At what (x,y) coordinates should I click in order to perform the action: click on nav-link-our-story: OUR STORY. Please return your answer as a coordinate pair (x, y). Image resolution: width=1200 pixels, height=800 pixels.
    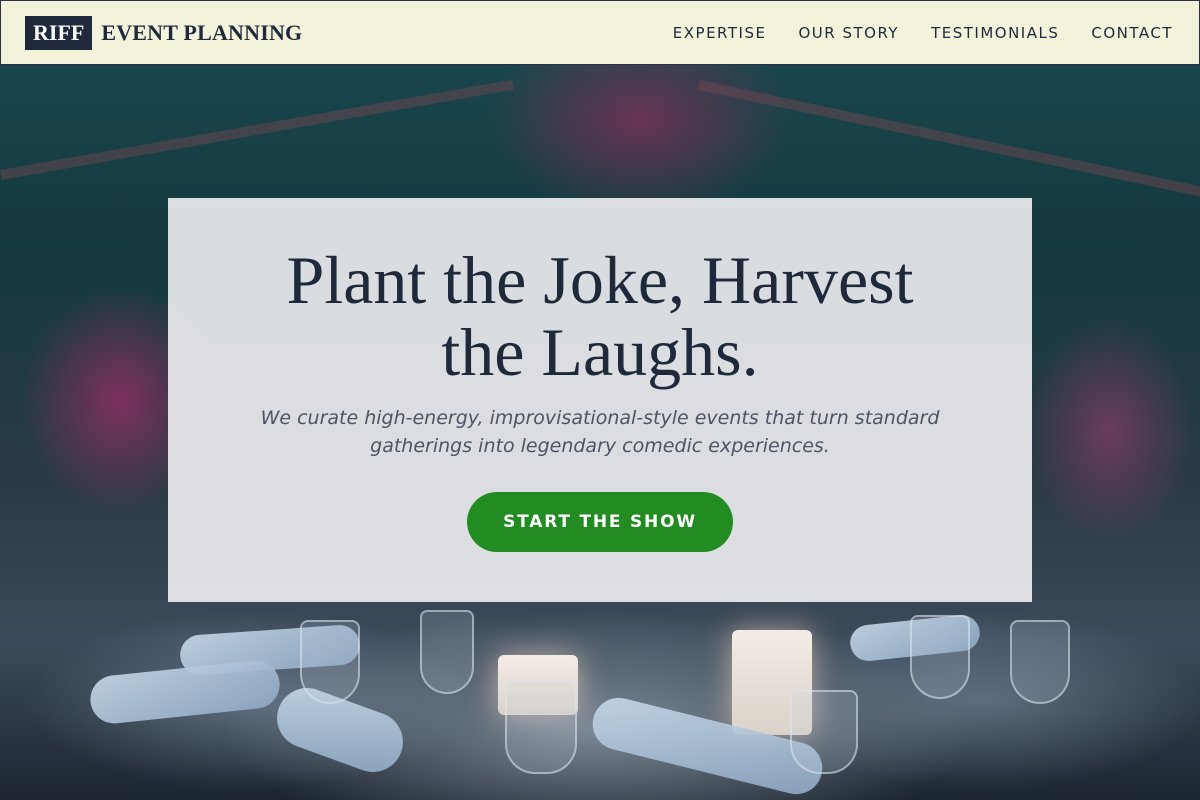
    Looking at the image, I should click on (848, 33).